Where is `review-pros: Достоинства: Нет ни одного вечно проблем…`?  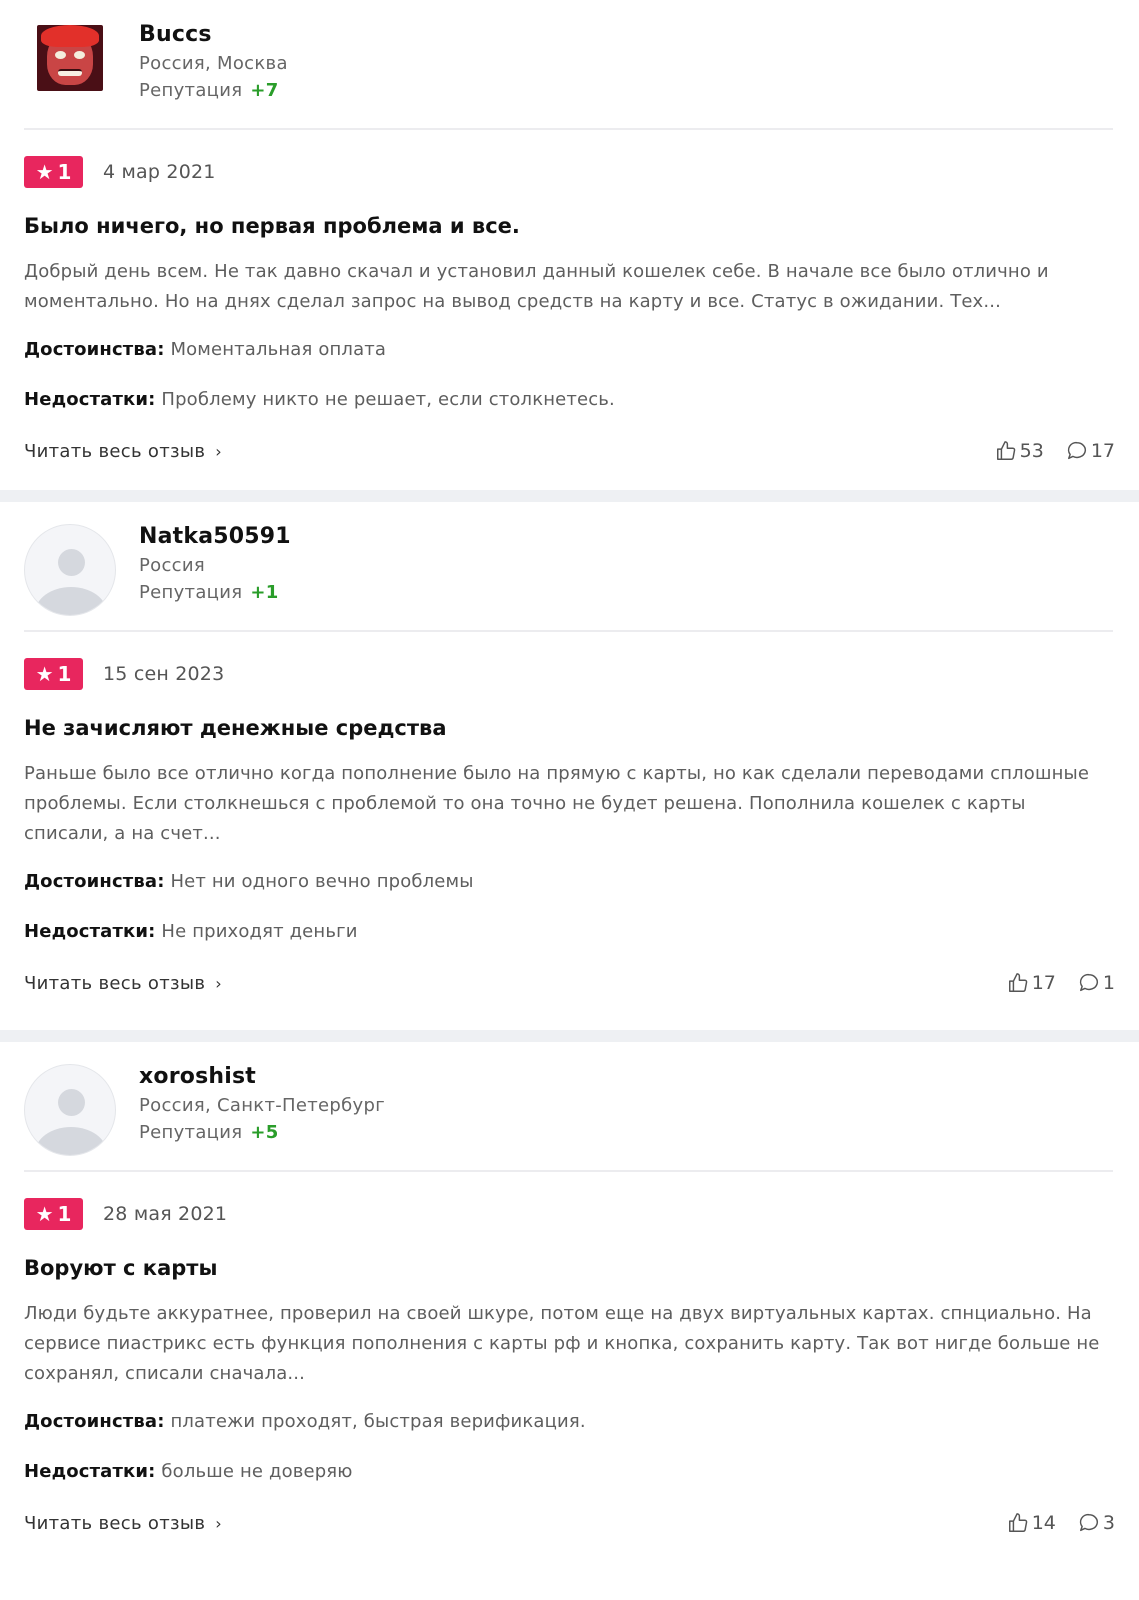
review-pros: Достоинства: Нет ни одного вечно проблем… is located at coordinates (569, 882).